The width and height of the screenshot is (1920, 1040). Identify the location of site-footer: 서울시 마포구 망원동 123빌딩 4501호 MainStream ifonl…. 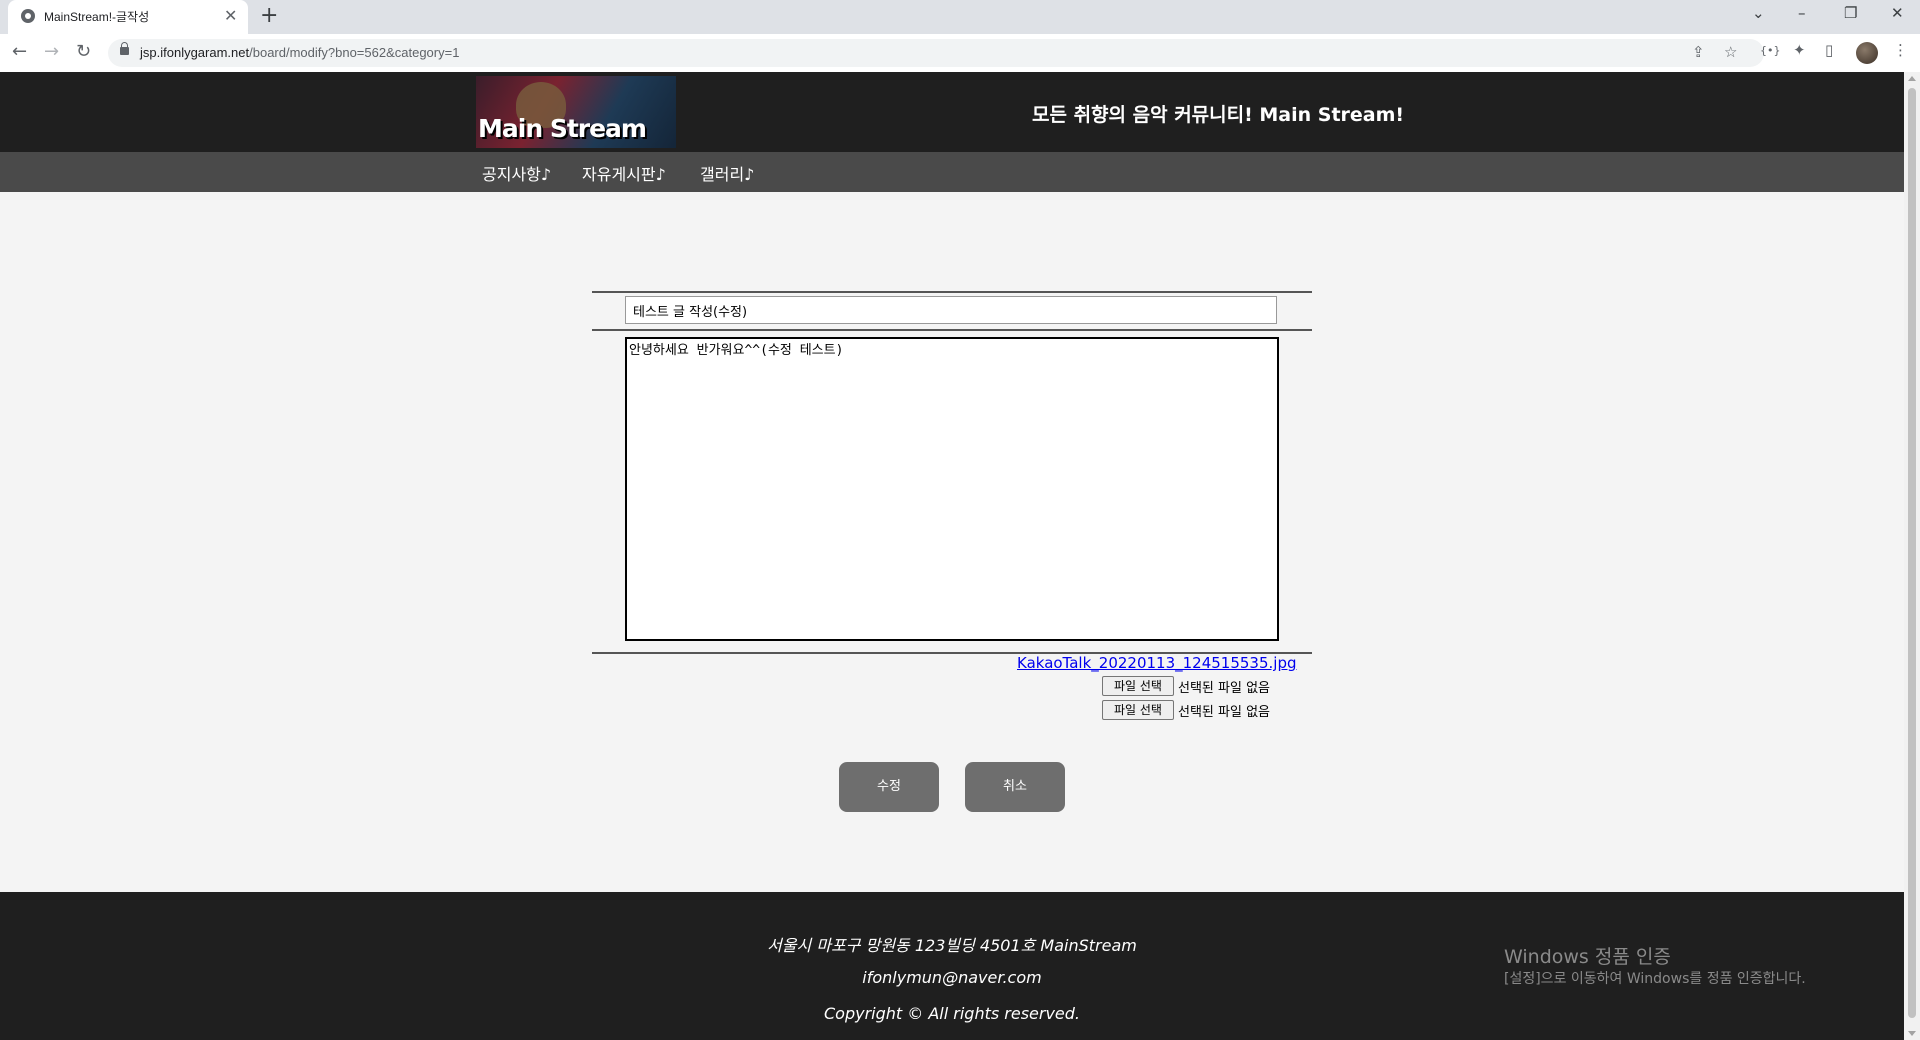
(952, 966).